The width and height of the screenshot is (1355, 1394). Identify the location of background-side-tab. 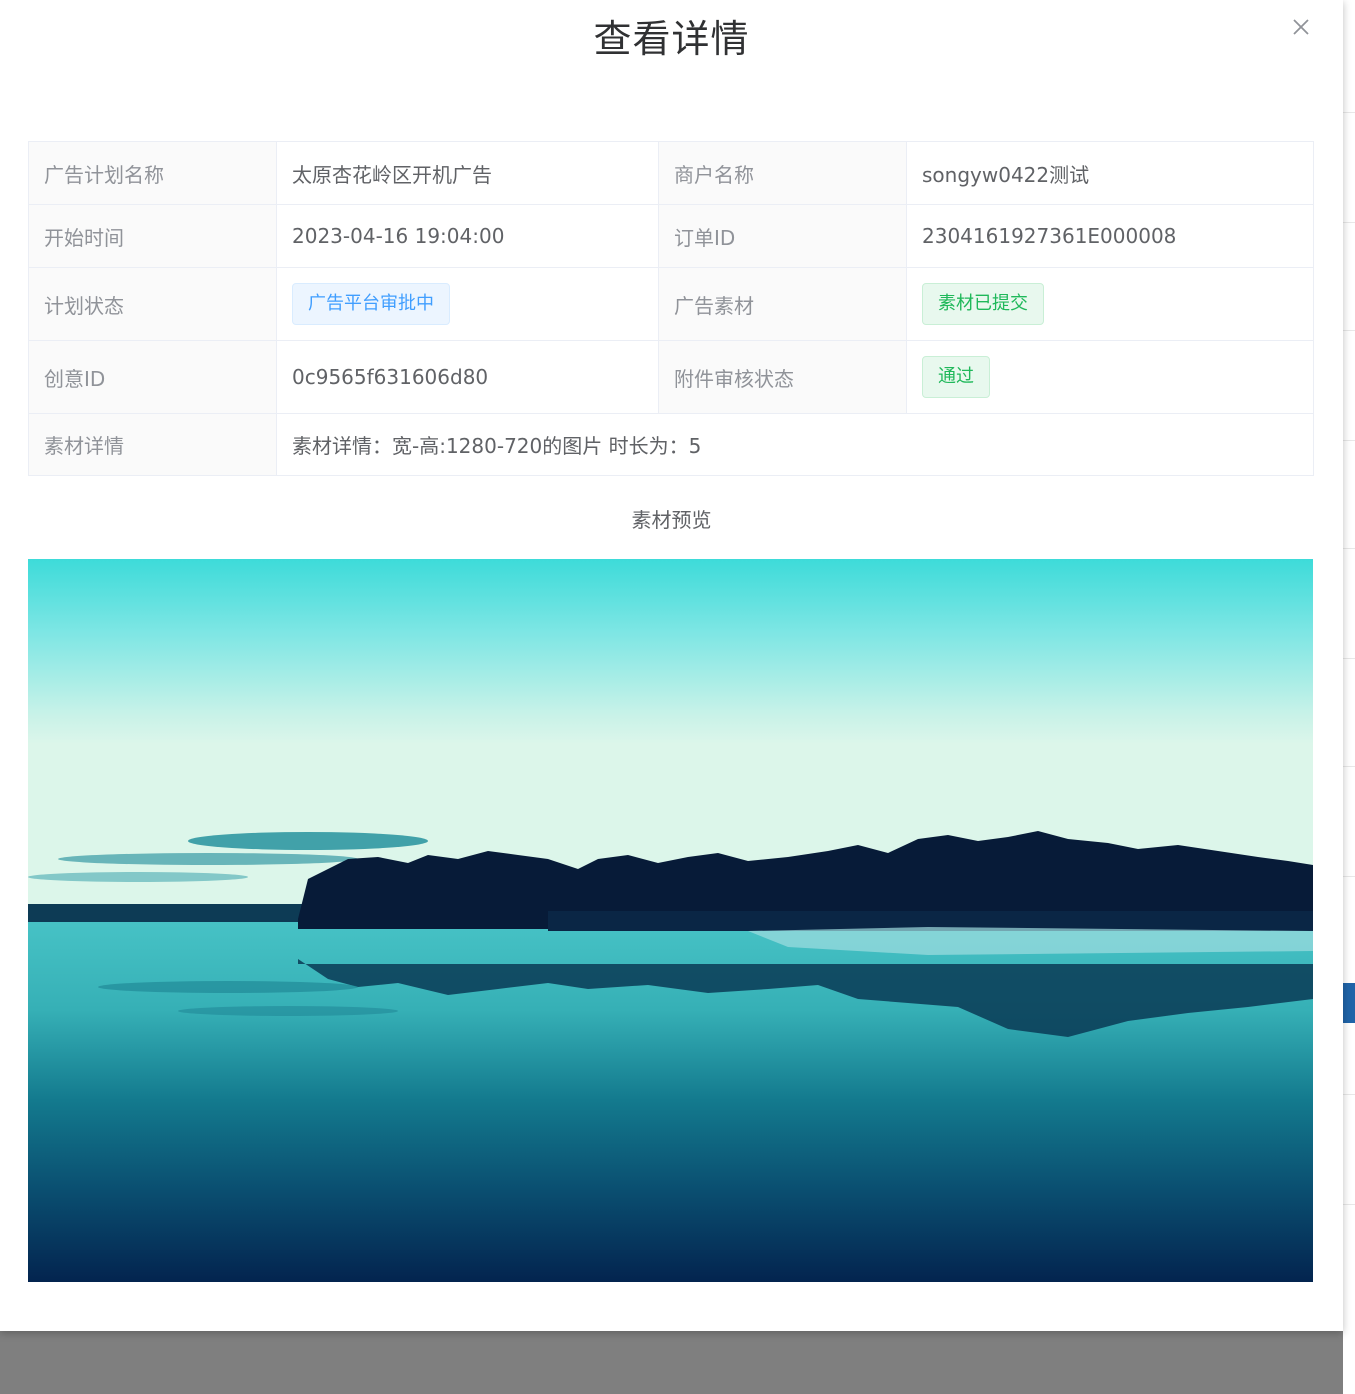
(1349, 1003).